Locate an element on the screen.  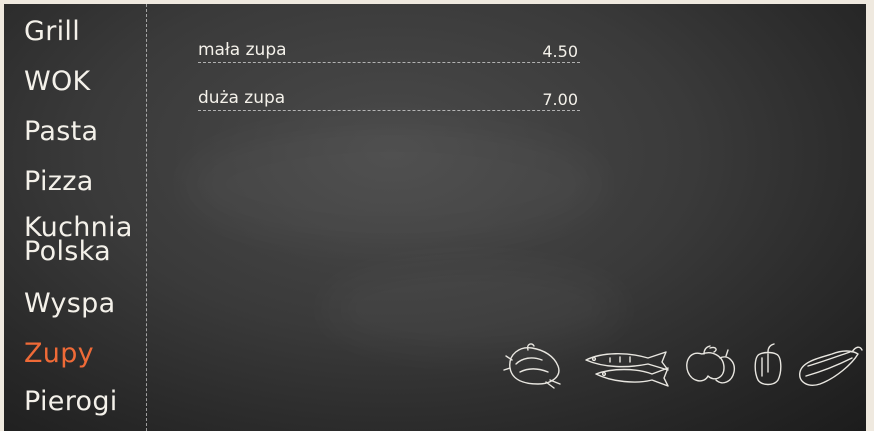
chicken-icon is located at coordinates (532, 366).